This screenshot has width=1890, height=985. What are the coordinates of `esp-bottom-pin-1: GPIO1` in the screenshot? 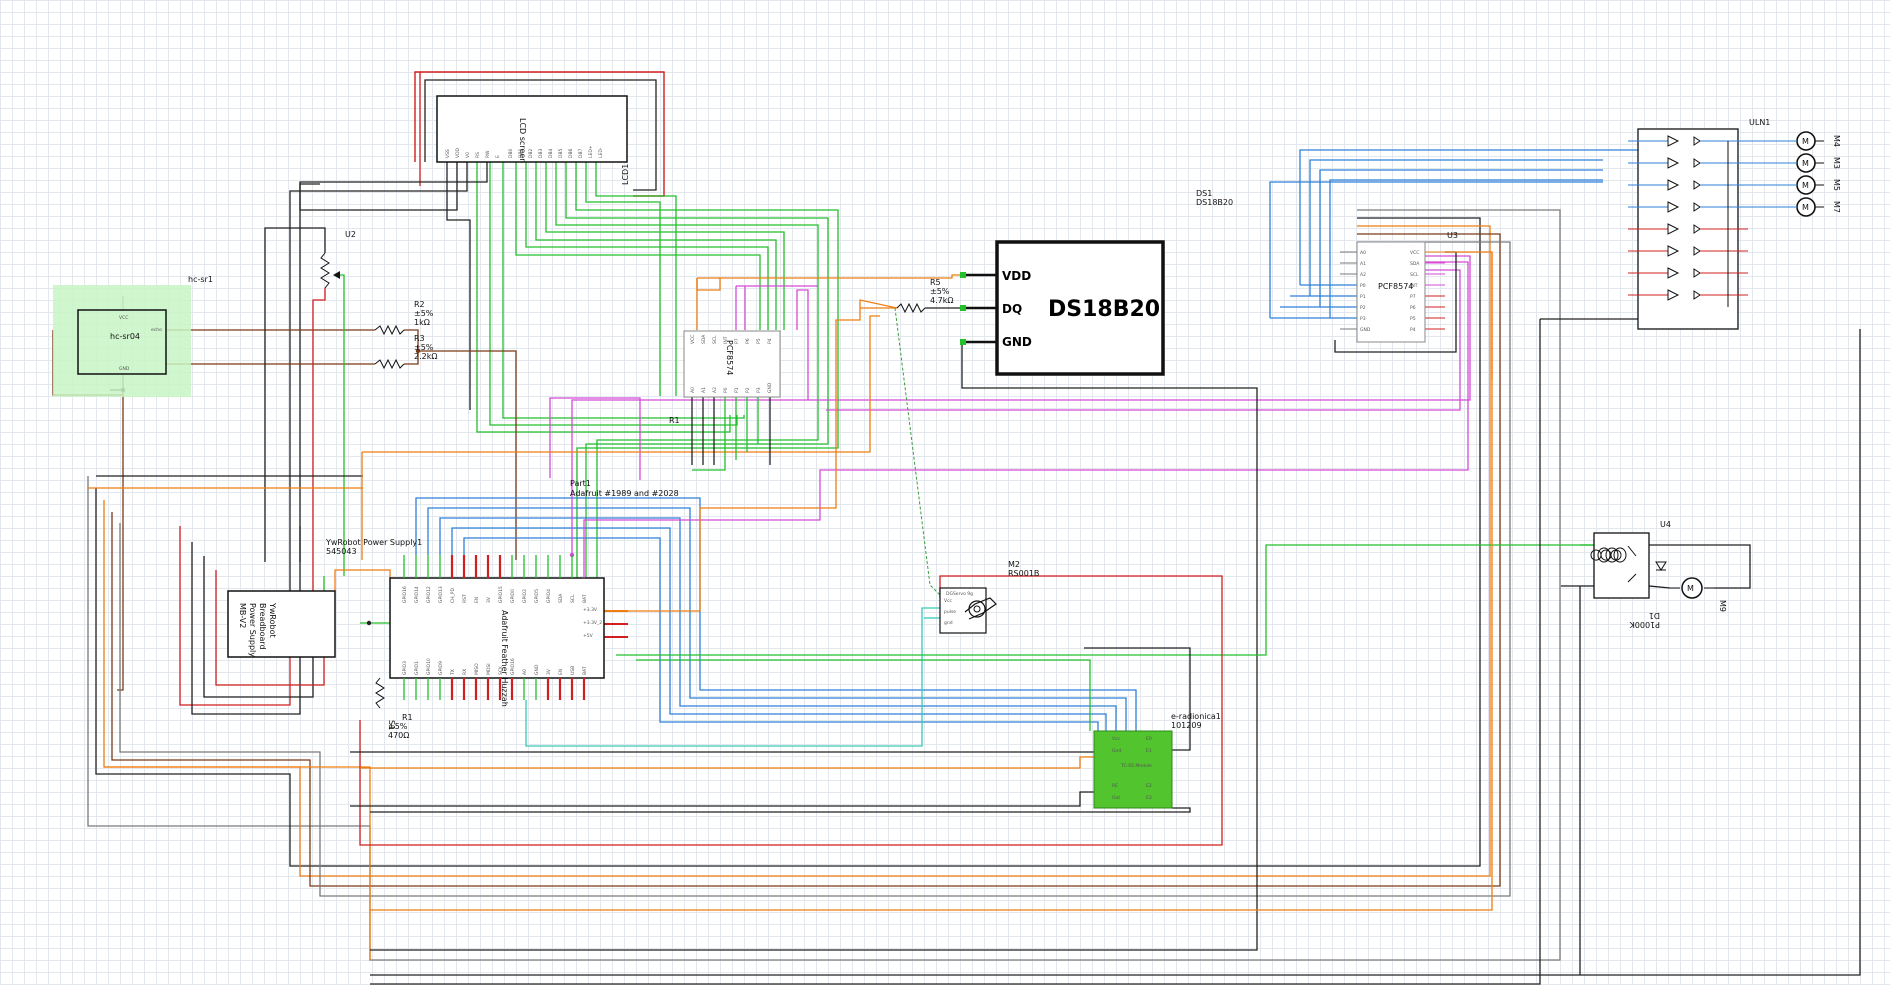 It's located at (417, 668).